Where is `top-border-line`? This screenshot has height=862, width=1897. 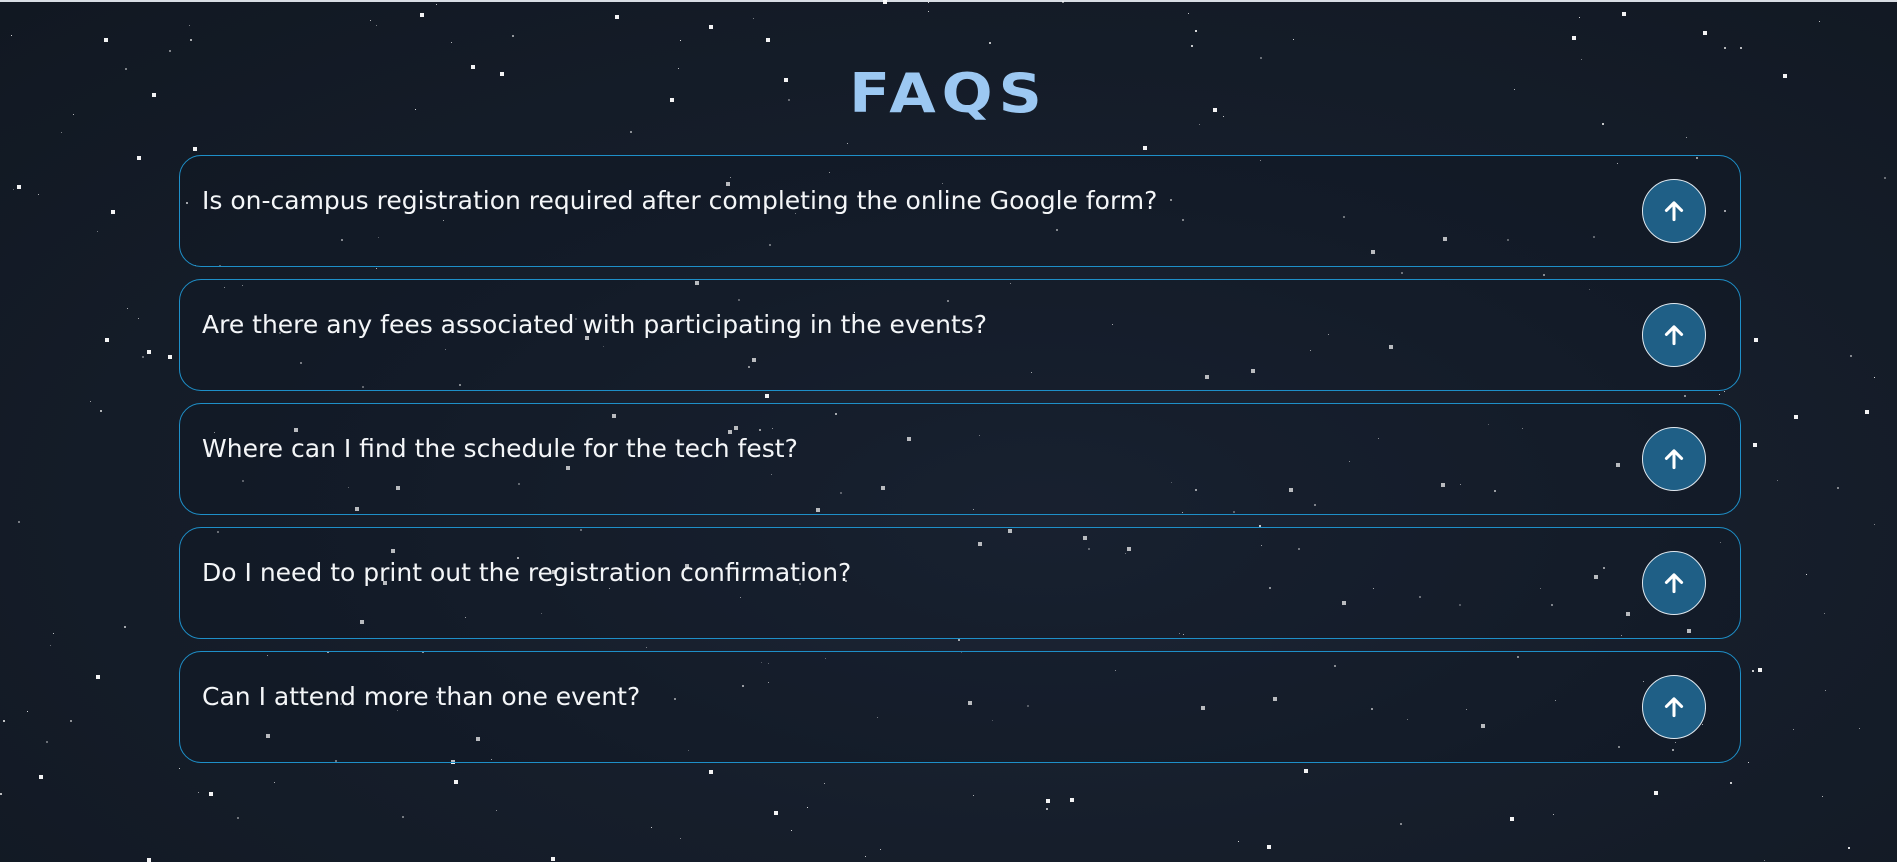 top-border-line is located at coordinates (948, 1).